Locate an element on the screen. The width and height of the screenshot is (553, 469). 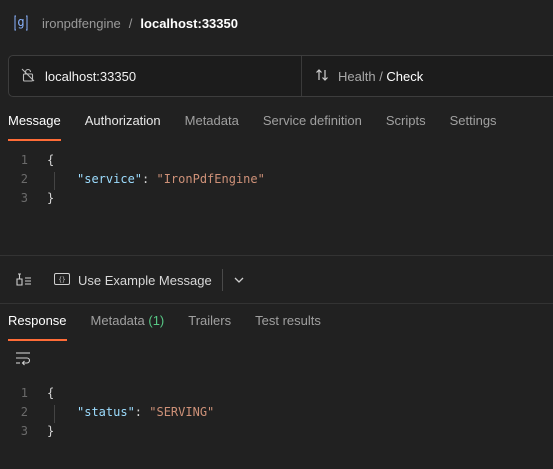
message-editor: 1 { 2 "service": "IronPdfEngine" 3 } is located at coordinates (276, 180).